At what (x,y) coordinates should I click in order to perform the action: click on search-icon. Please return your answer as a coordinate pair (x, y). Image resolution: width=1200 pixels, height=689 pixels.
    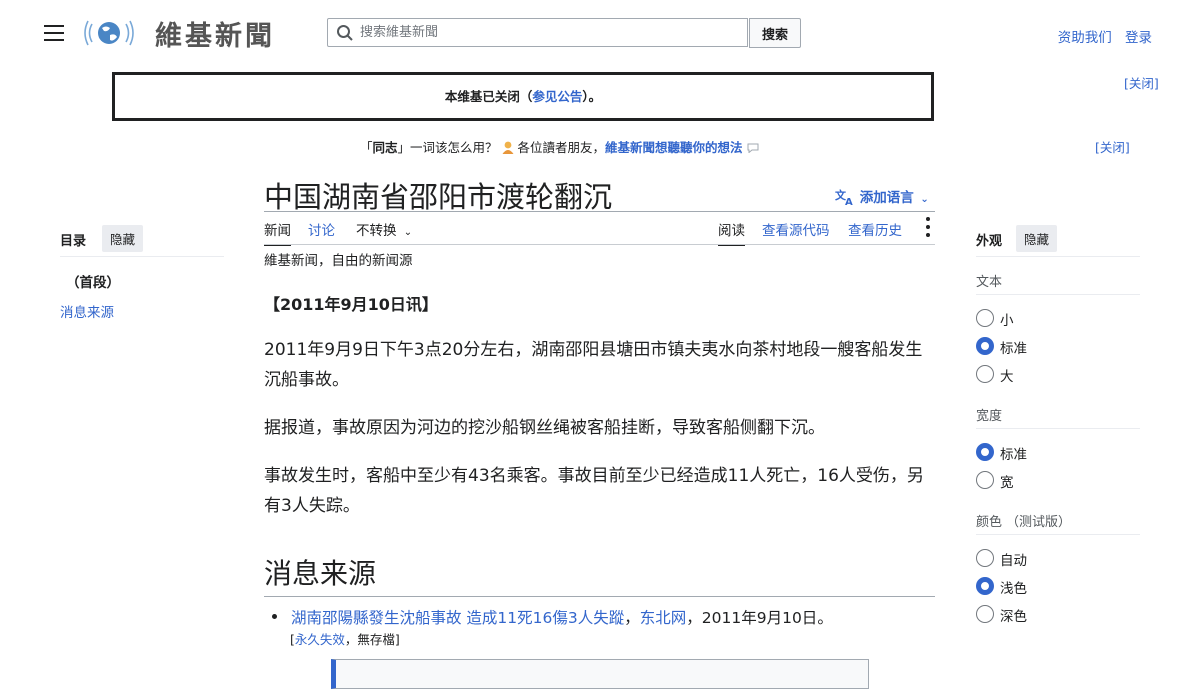
    Looking at the image, I should click on (345, 33).